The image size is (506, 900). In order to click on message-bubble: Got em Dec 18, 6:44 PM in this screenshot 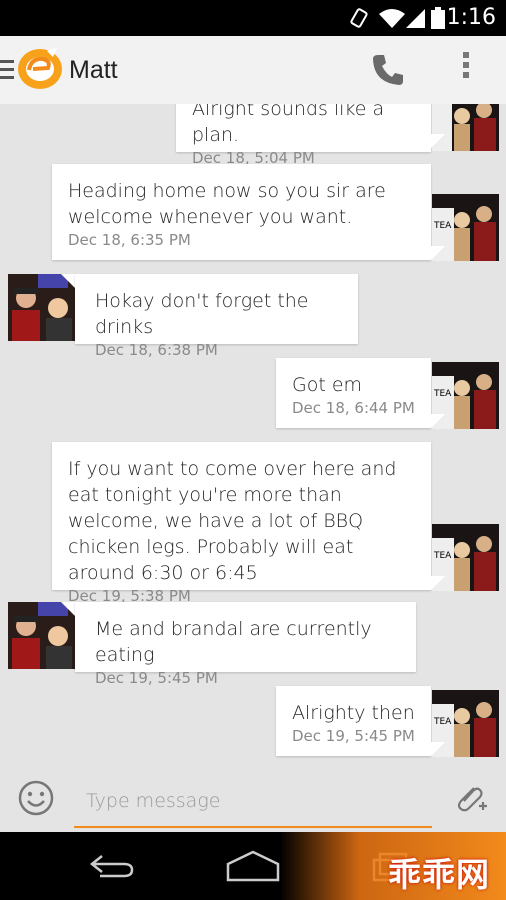, I will do `click(353, 393)`.